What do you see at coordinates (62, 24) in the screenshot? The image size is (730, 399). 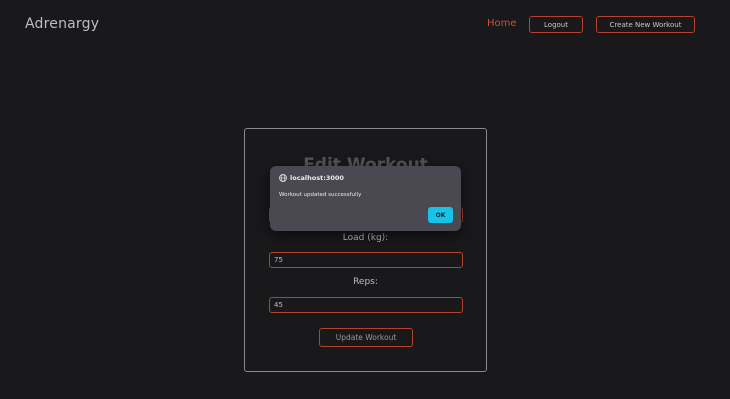 I see `brand-logo: Adrenargy` at bounding box center [62, 24].